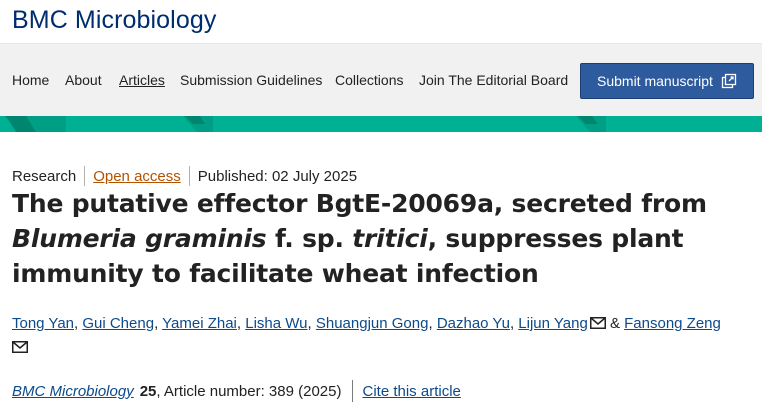 The image size is (762, 416). Describe the element at coordinates (137, 176) in the screenshot. I see `open-access-link: Open access` at that location.